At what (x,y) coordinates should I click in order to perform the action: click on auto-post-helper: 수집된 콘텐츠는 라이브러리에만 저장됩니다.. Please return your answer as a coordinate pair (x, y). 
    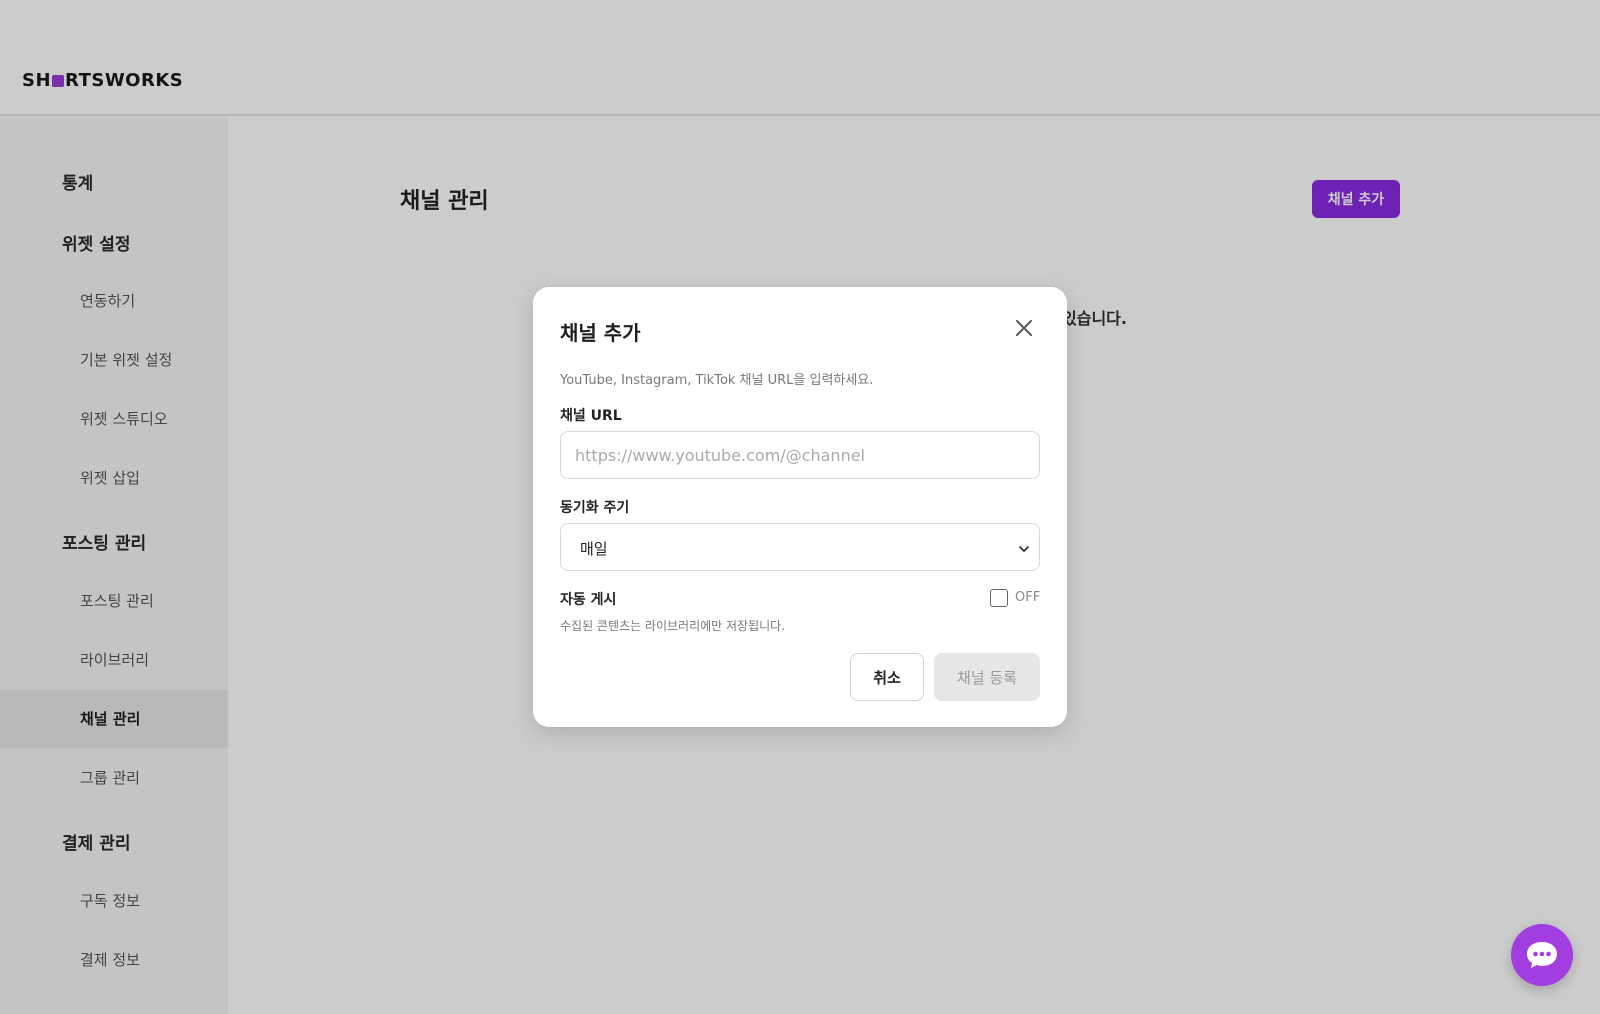
    Looking at the image, I should click on (673, 626).